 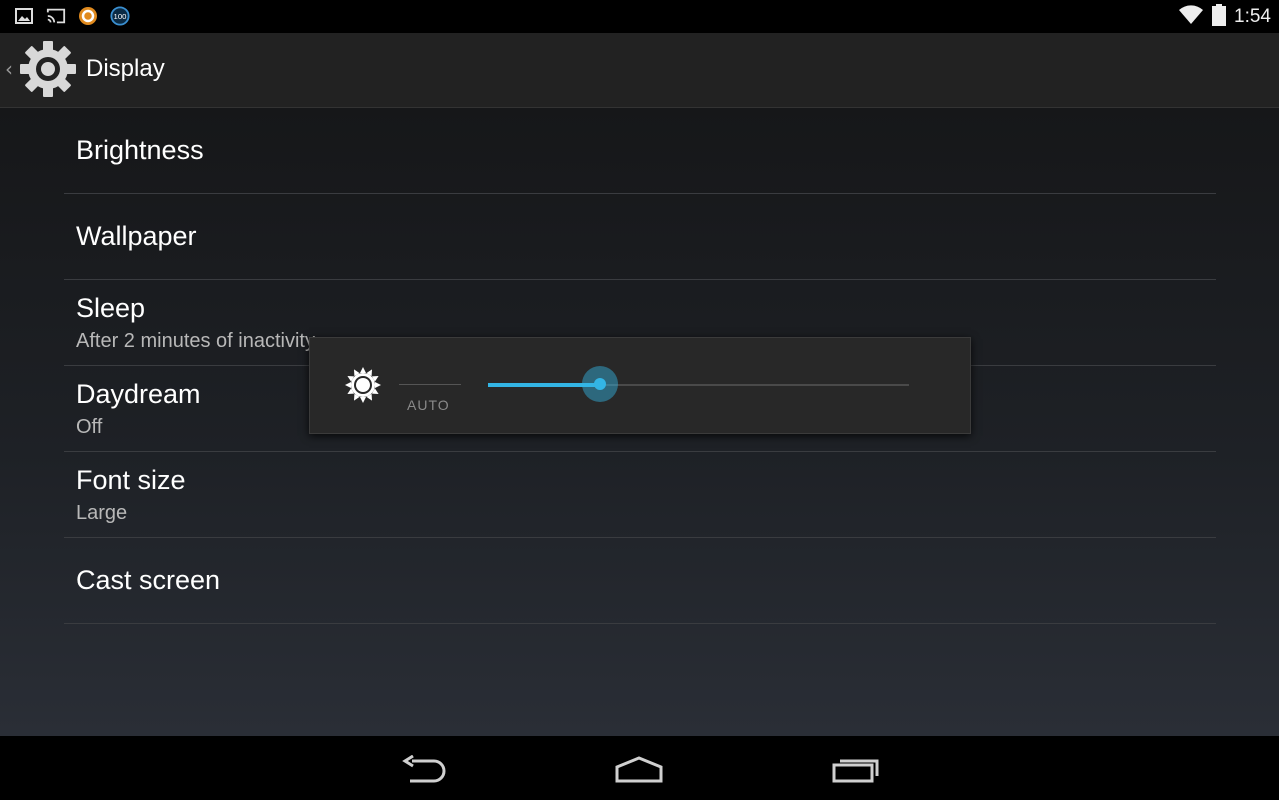 What do you see at coordinates (640, 237) in the screenshot?
I see `setting-wallpaper: Wallpaper` at bounding box center [640, 237].